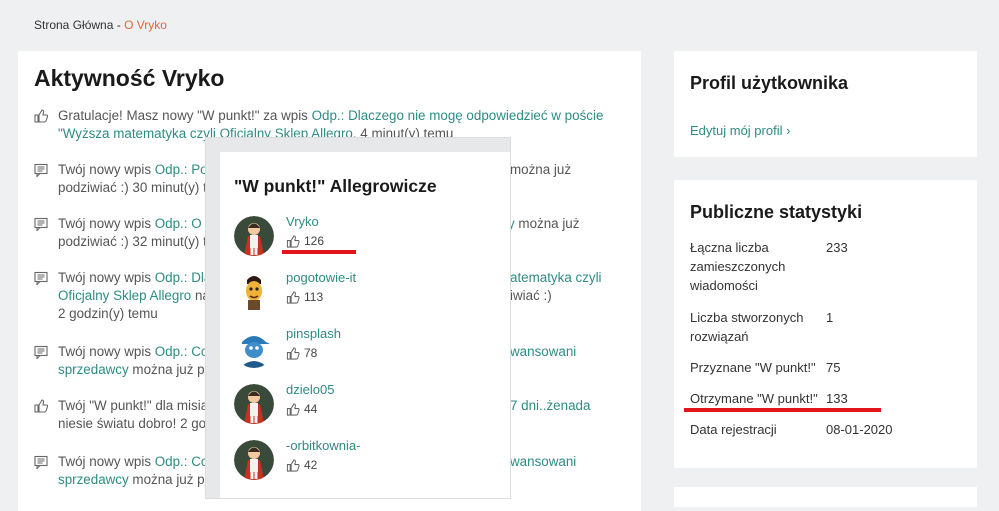 The height and width of the screenshot is (511, 999). Describe the element at coordinates (825, 327) in the screenshot. I see `stat-row: Liczba stworzonych rozwiązań 1` at that location.